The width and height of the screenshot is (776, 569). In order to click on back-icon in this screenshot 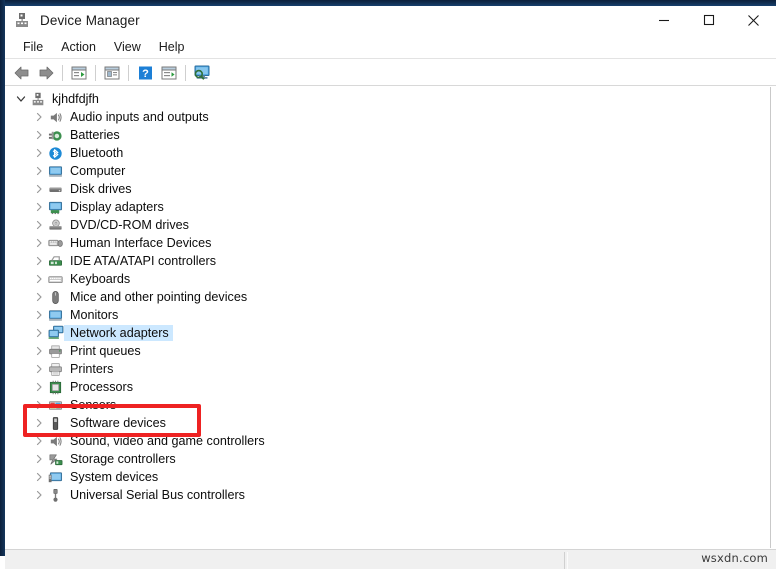, I will do `click(21, 72)`.